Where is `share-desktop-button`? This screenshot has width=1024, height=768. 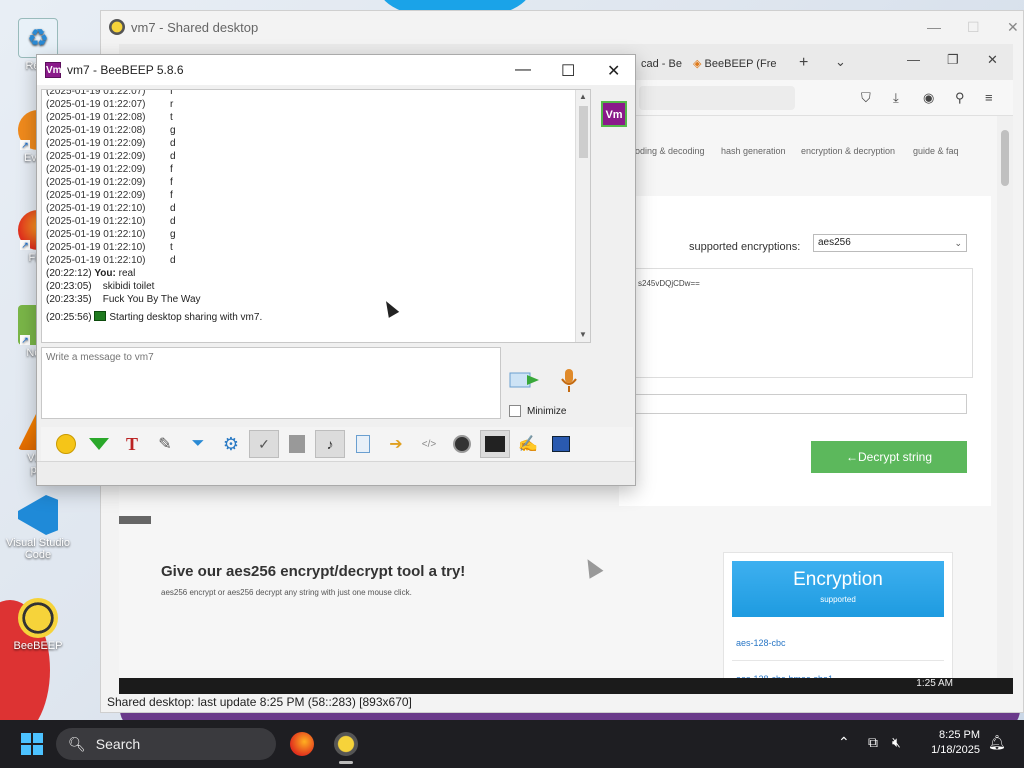 share-desktop-button is located at coordinates (561, 444).